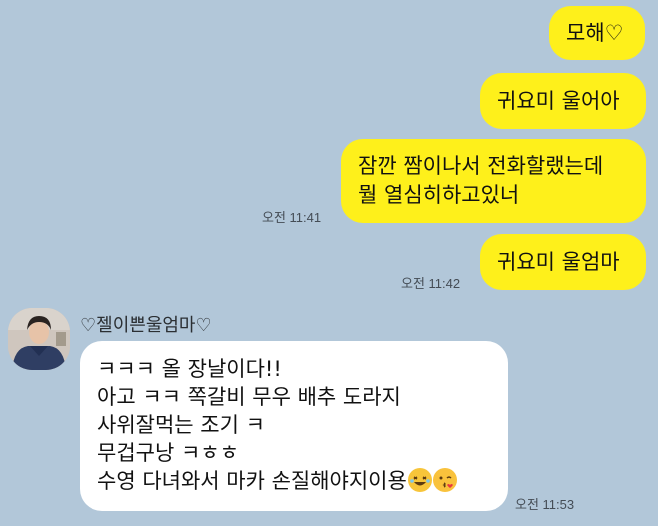  What do you see at coordinates (189, 369) in the screenshot?
I see `message-line: ㅋㅋㅋ 올 장날이다!!` at bounding box center [189, 369].